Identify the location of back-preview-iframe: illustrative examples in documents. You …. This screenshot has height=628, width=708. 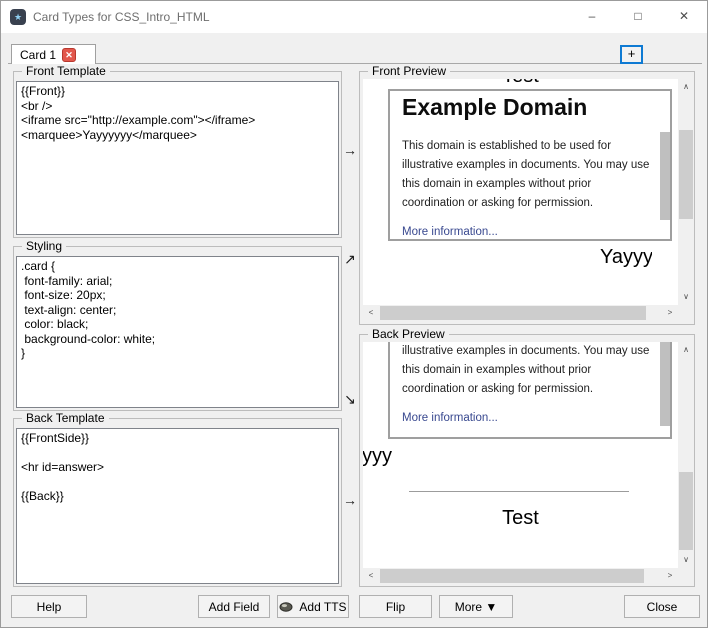
(530, 390).